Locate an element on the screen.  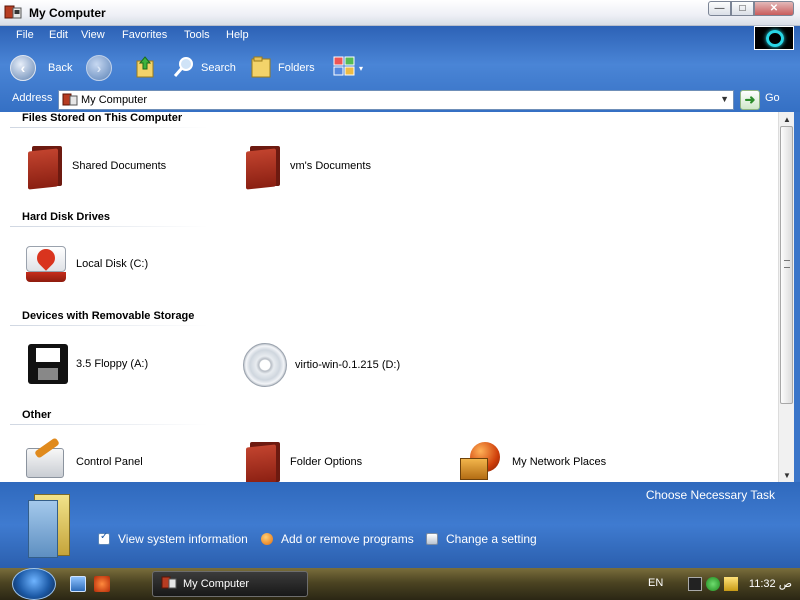
address-input: My Computer ▼ is located at coordinates (396, 100).